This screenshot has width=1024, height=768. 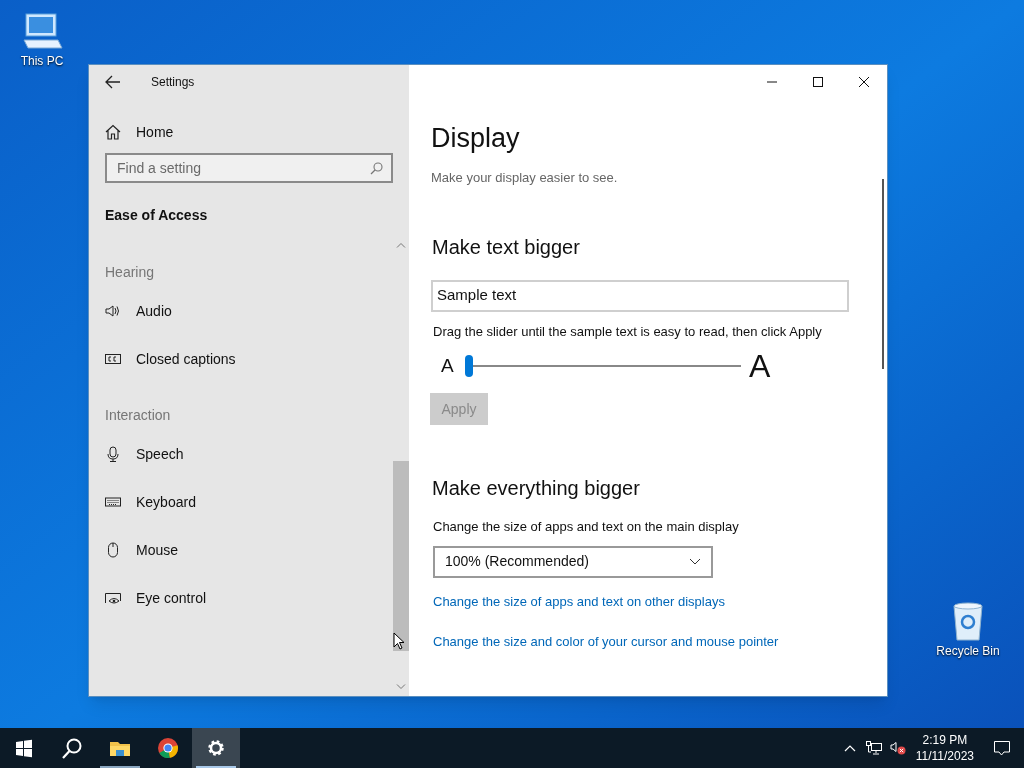 I want to click on sidebar-item: Mouse, so click(x=249, y=550).